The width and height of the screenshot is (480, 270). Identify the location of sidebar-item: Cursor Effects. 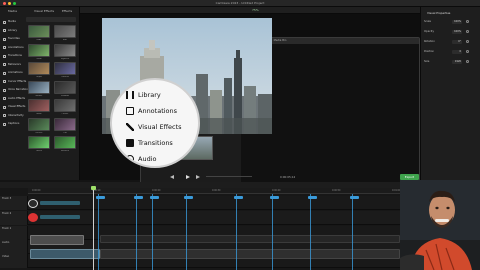
(14, 82).